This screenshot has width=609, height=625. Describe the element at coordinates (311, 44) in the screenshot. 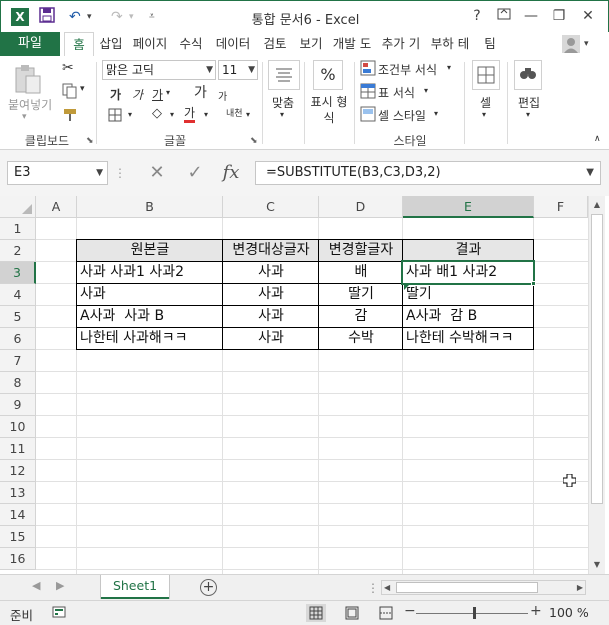

I see `tab-view: 보기` at that location.